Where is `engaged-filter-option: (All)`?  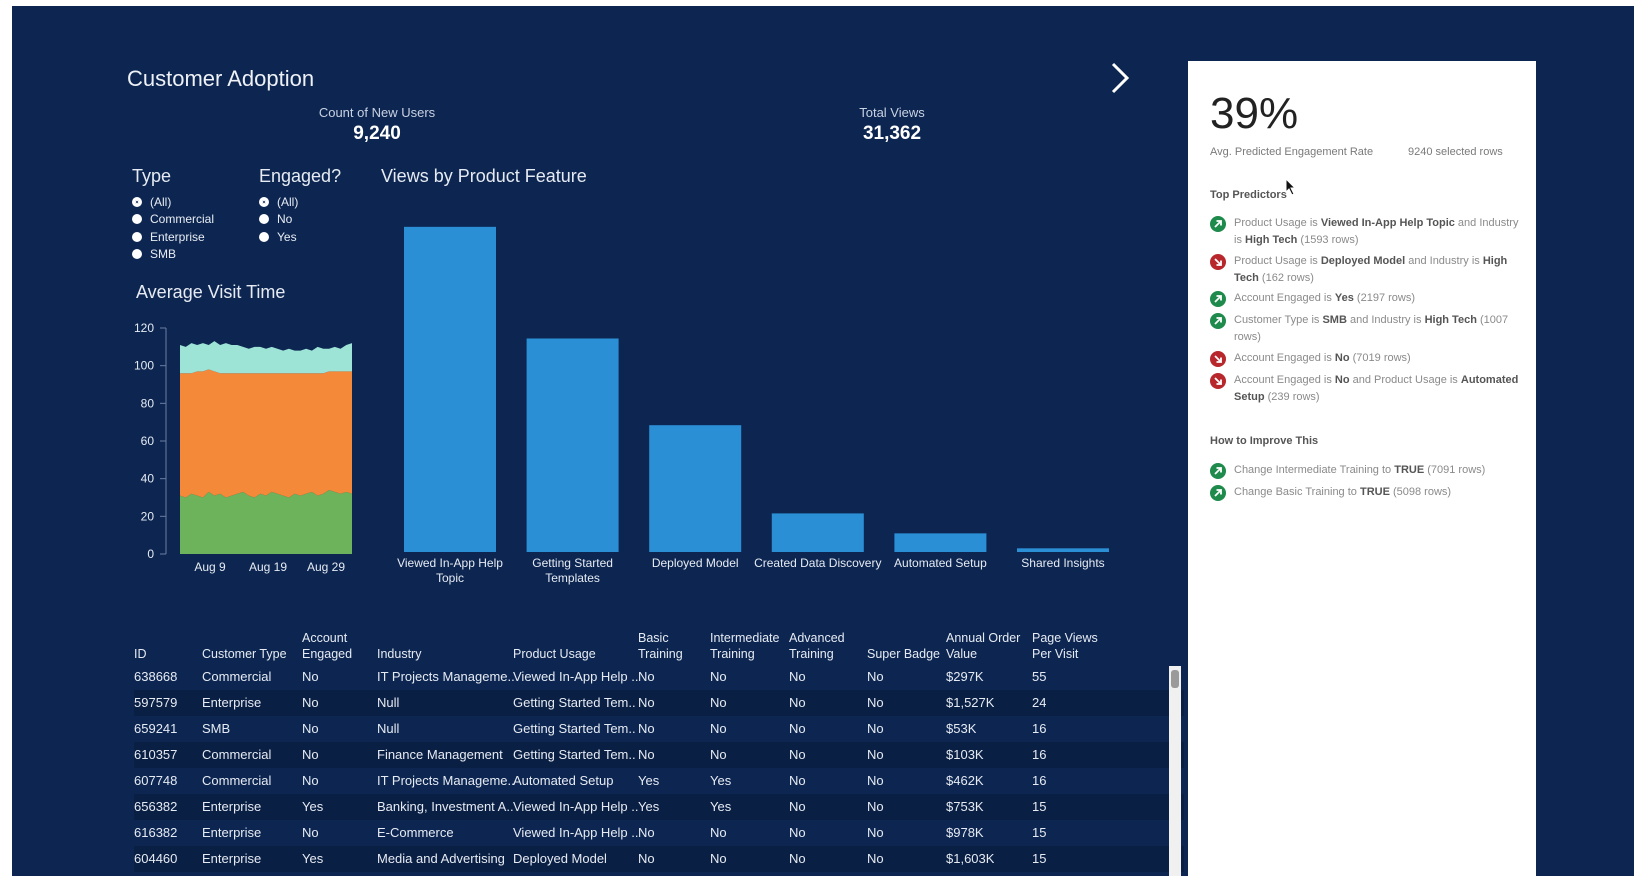 engaged-filter-option: (All) is located at coordinates (300, 202).